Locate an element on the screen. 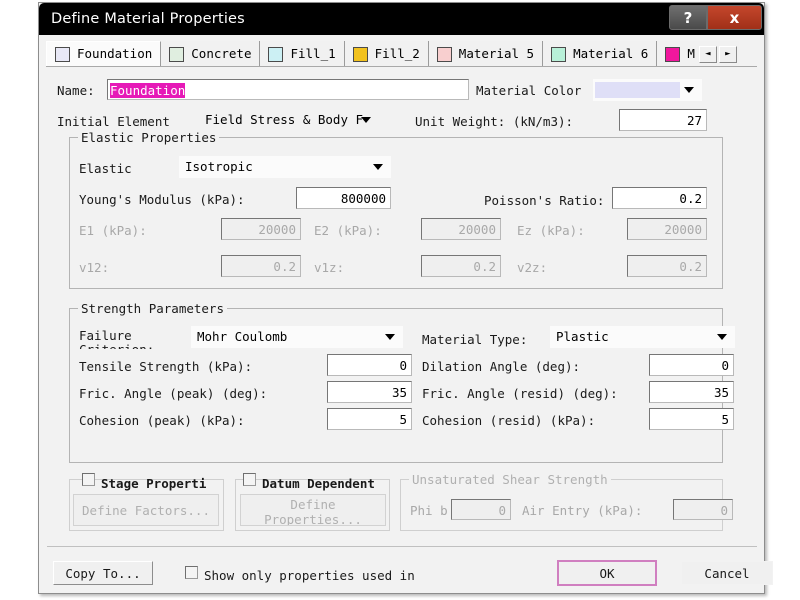 This screenshot has width=800, height=600. name-label: Name: is located at coordinates (76, 90).